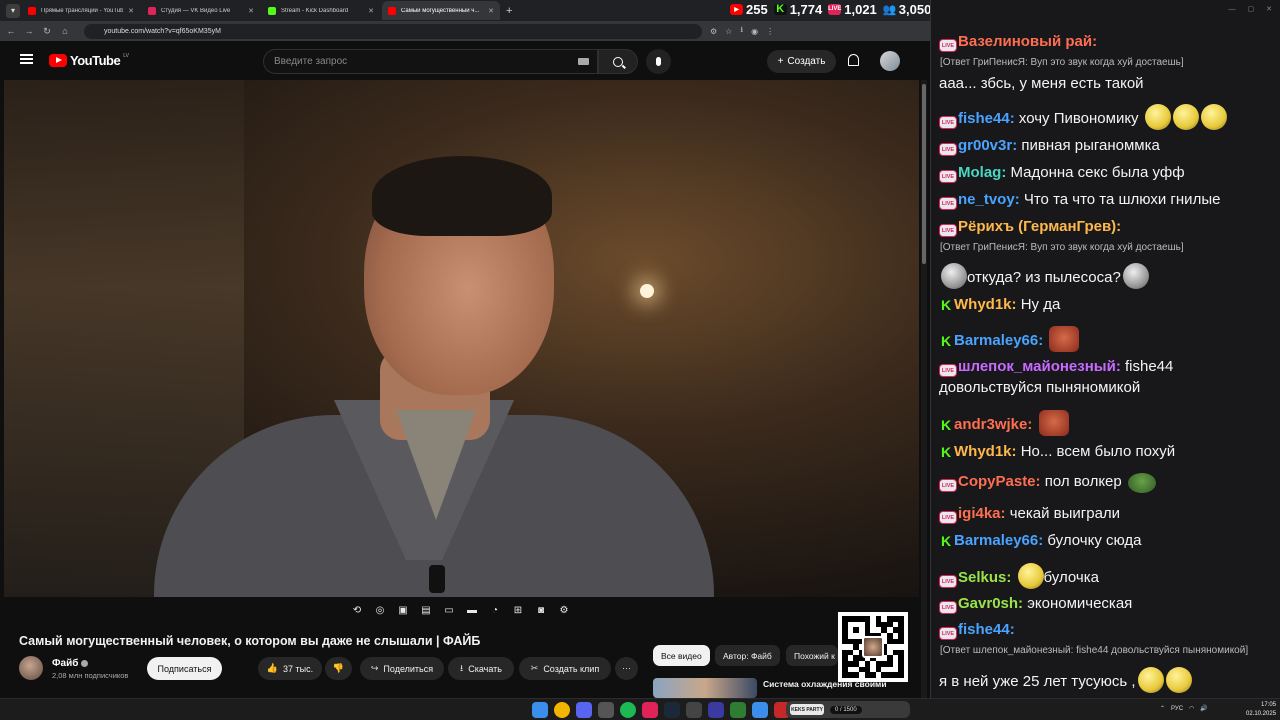 The width and height of the screenshot is (1280, 720). I want to click on more-actions-button: ⋯, so click(626, 668).